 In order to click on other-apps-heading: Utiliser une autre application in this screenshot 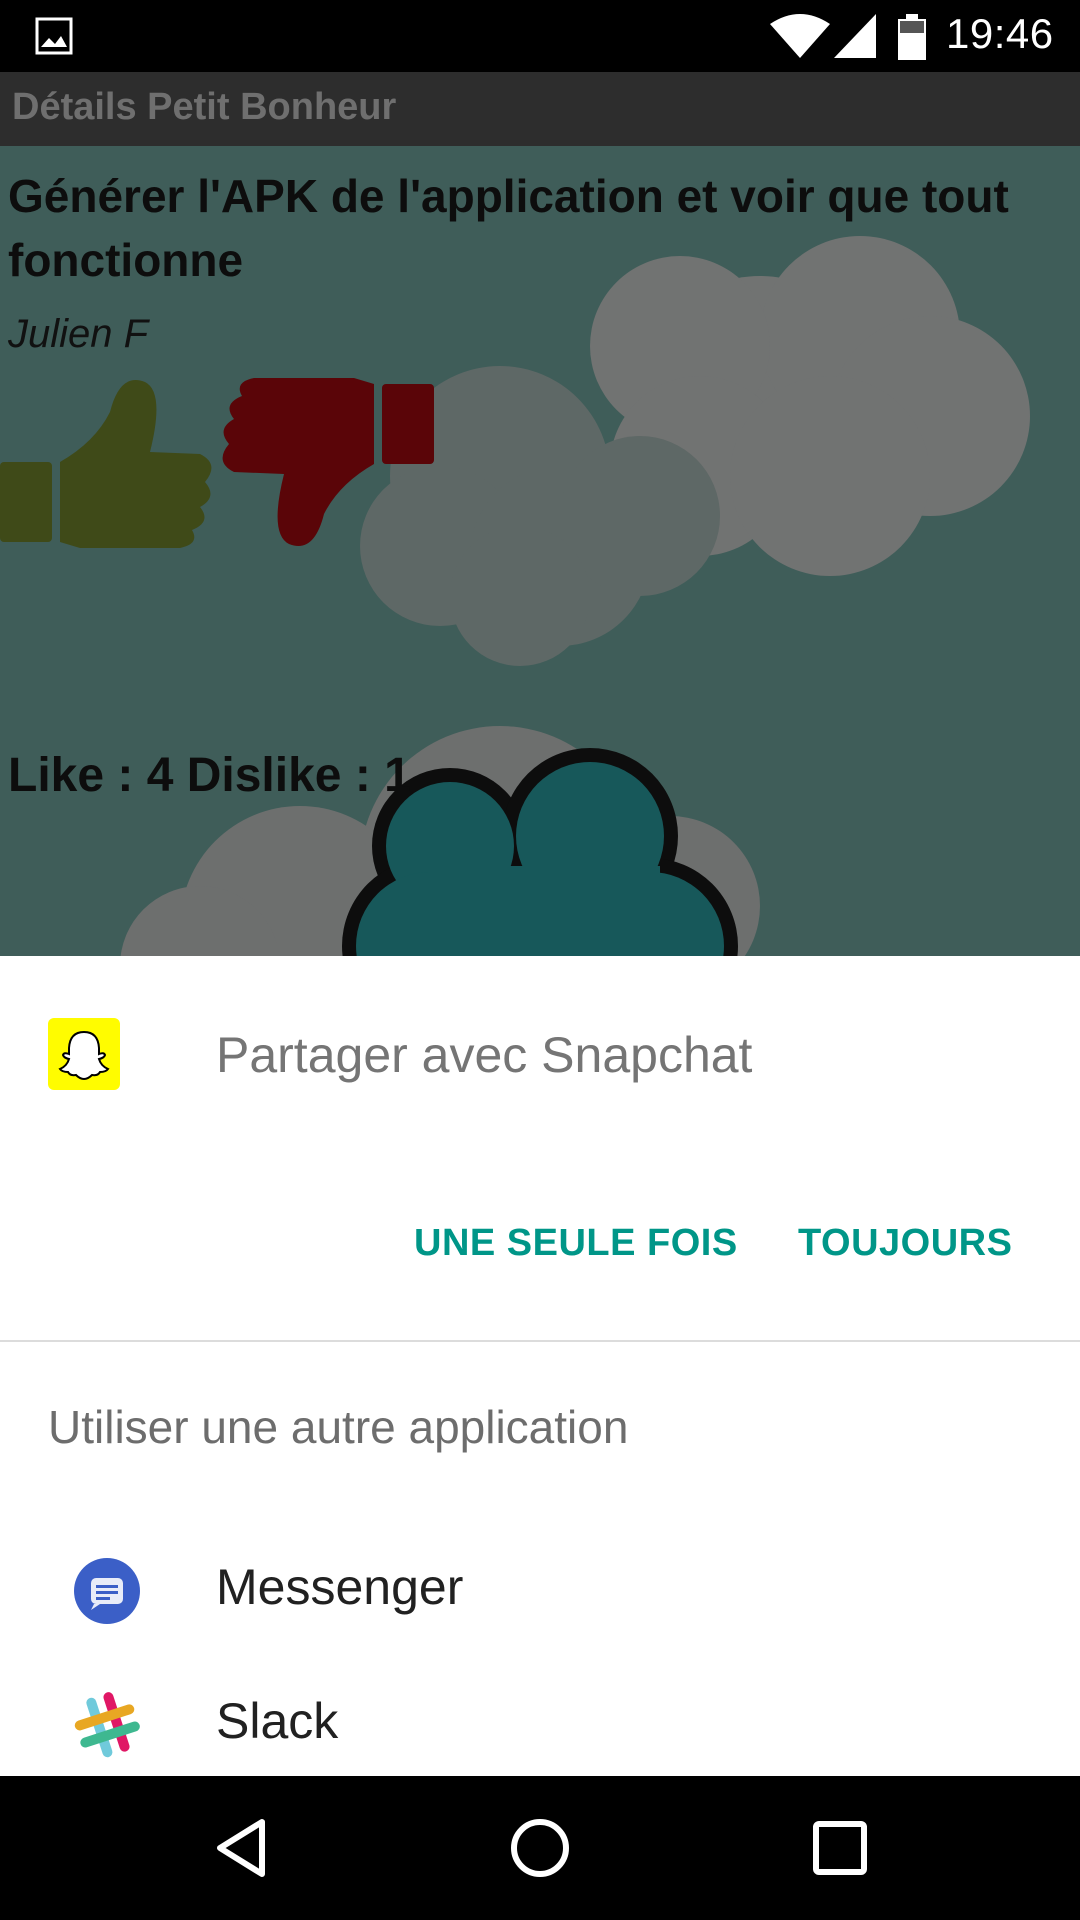, I will do `click(338, 1427)`.